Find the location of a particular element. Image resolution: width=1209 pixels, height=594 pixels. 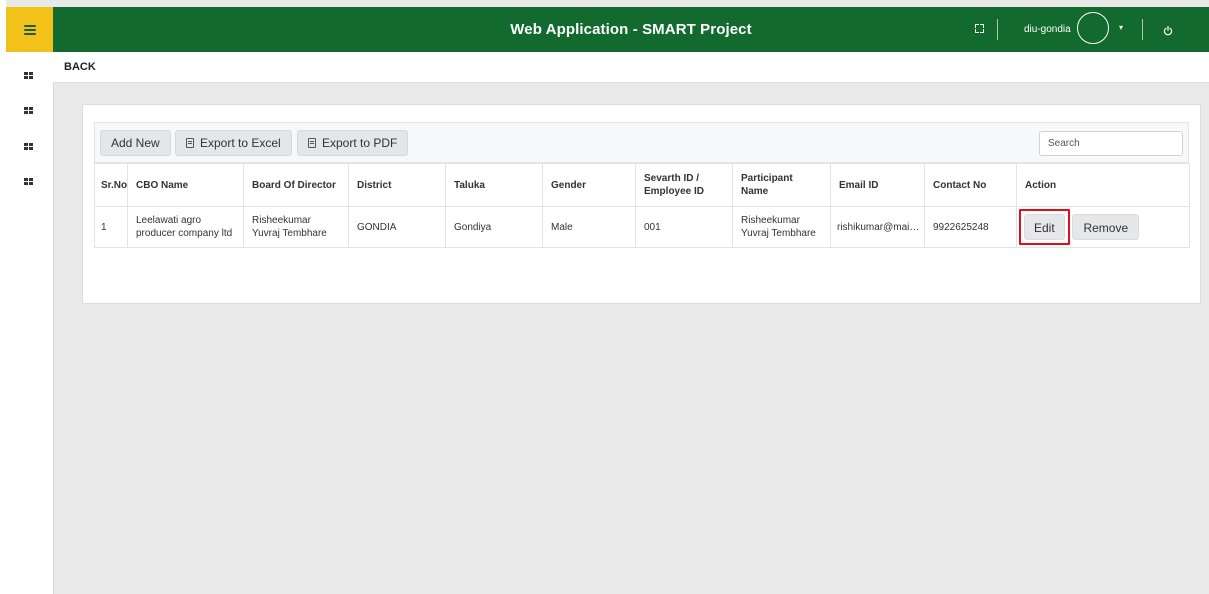

column-header: Gender is located at coordinates (589, 185).